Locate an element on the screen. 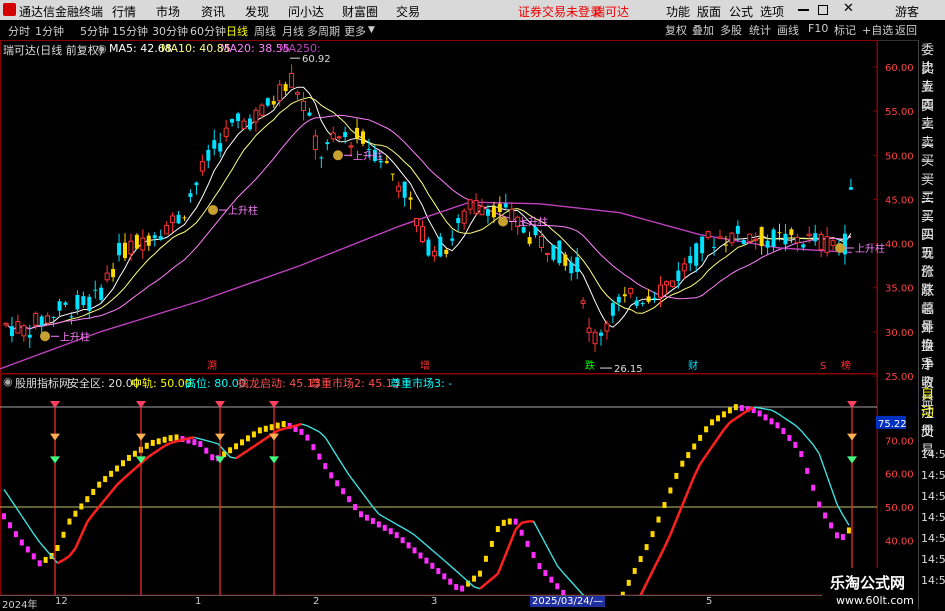 The height and width of the screenshot is (611, 945). add-watchlist-button: +自选 is located at coordinates (877, 30).